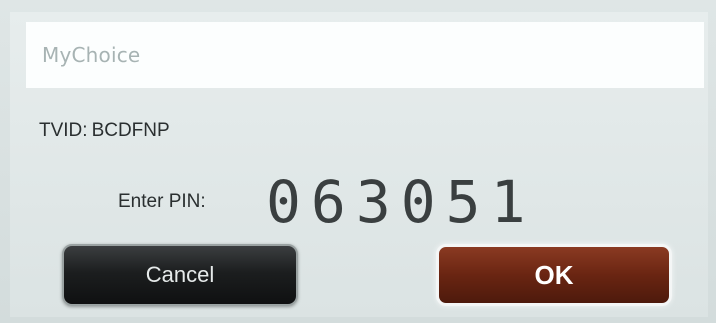  I want to click on cancel-button-label: Cancel, so click(180, 274).